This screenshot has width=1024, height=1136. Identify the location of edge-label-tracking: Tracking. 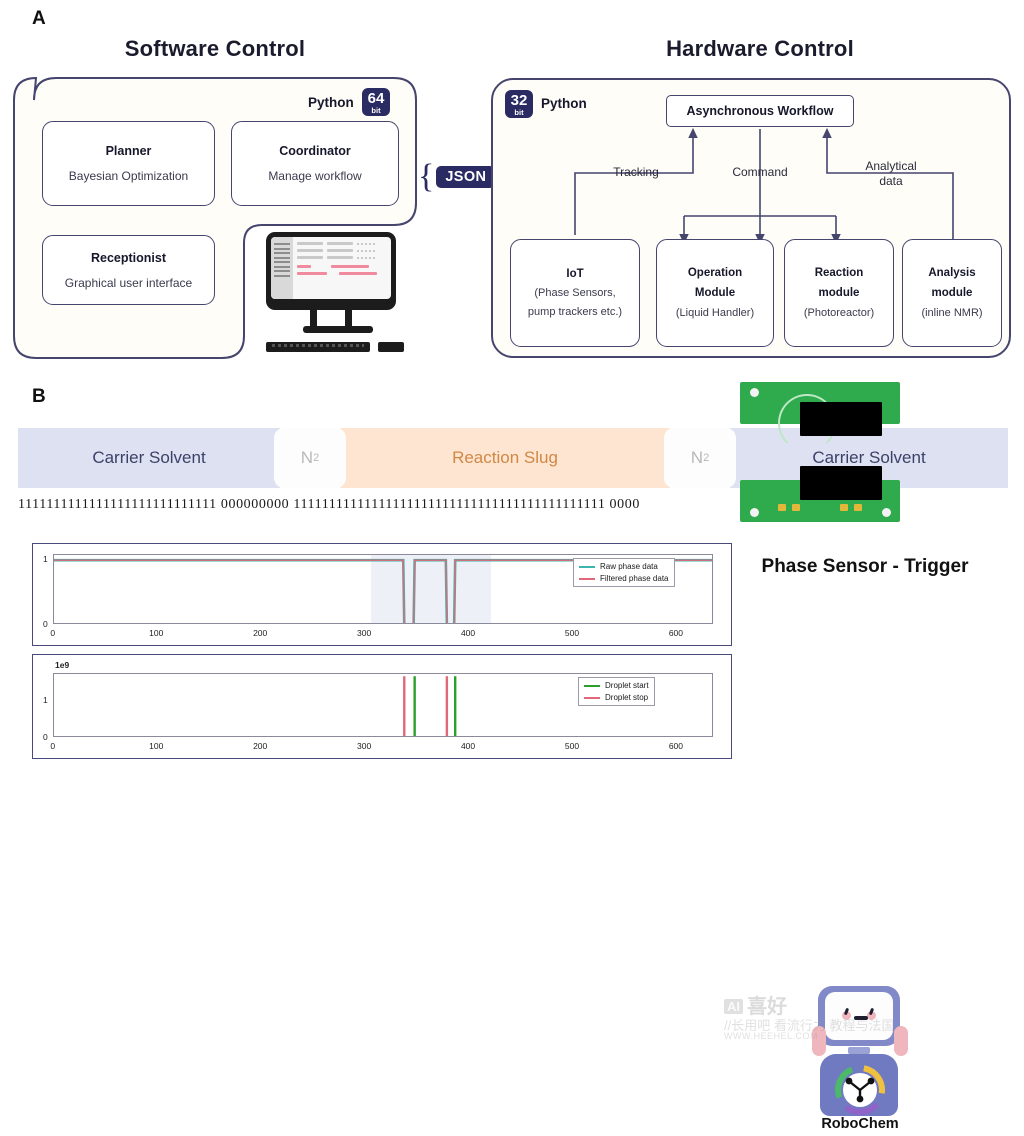
(636, 172).